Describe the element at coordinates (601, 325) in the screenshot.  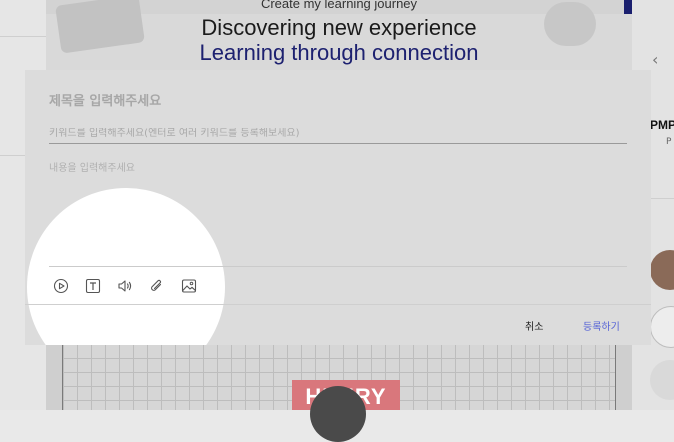
I see `submit-button: 등록하기` at that location.